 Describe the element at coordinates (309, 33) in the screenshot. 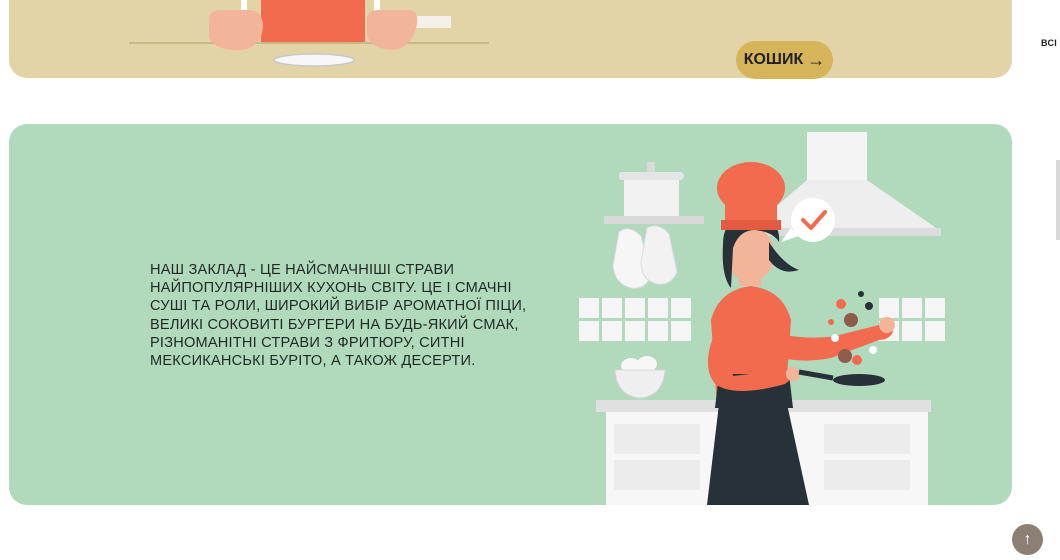

I see `hero-illustration` at that location.